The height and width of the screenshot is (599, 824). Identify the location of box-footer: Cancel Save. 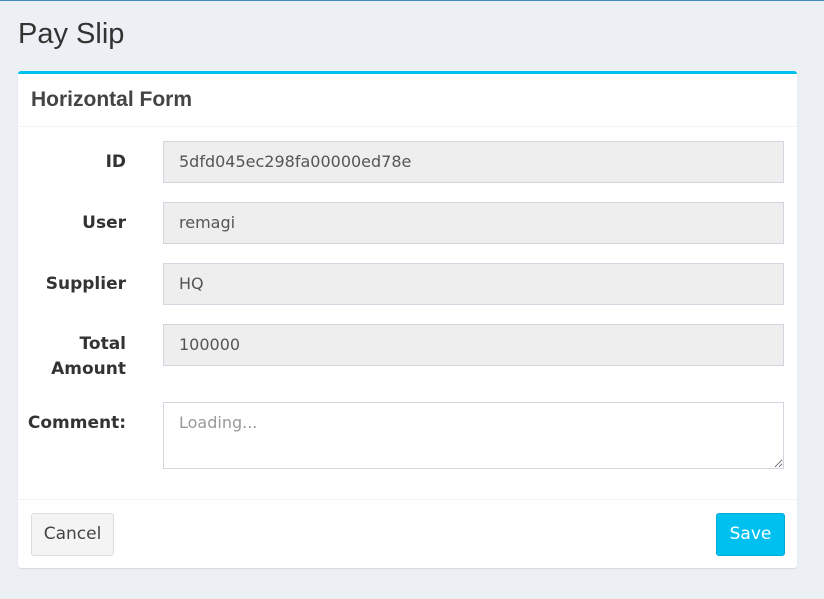
(407, 533).